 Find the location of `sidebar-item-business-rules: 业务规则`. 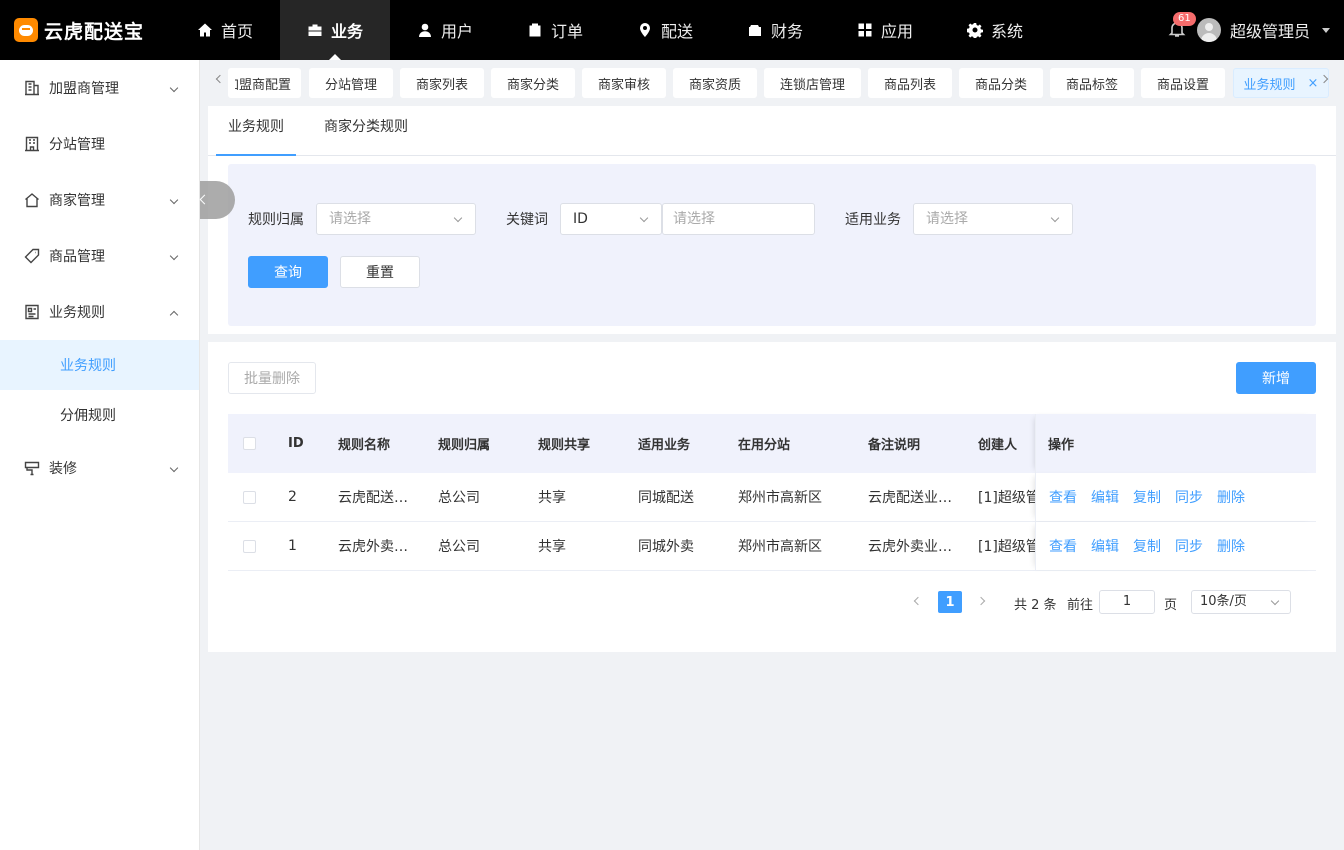

sidebar-item-business-rules: 业务规则 is located at coordinates (99, 312).